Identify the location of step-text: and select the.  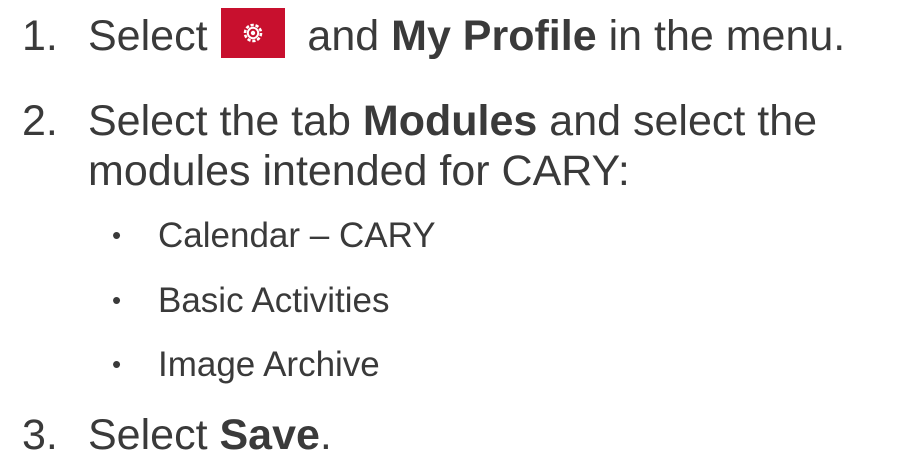
(683, 121).